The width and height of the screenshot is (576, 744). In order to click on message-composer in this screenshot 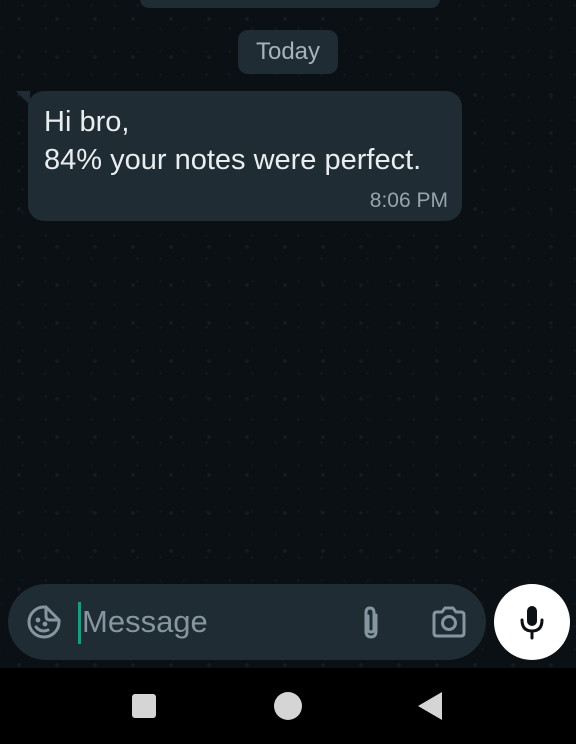, I will do `click(247, 622)`.